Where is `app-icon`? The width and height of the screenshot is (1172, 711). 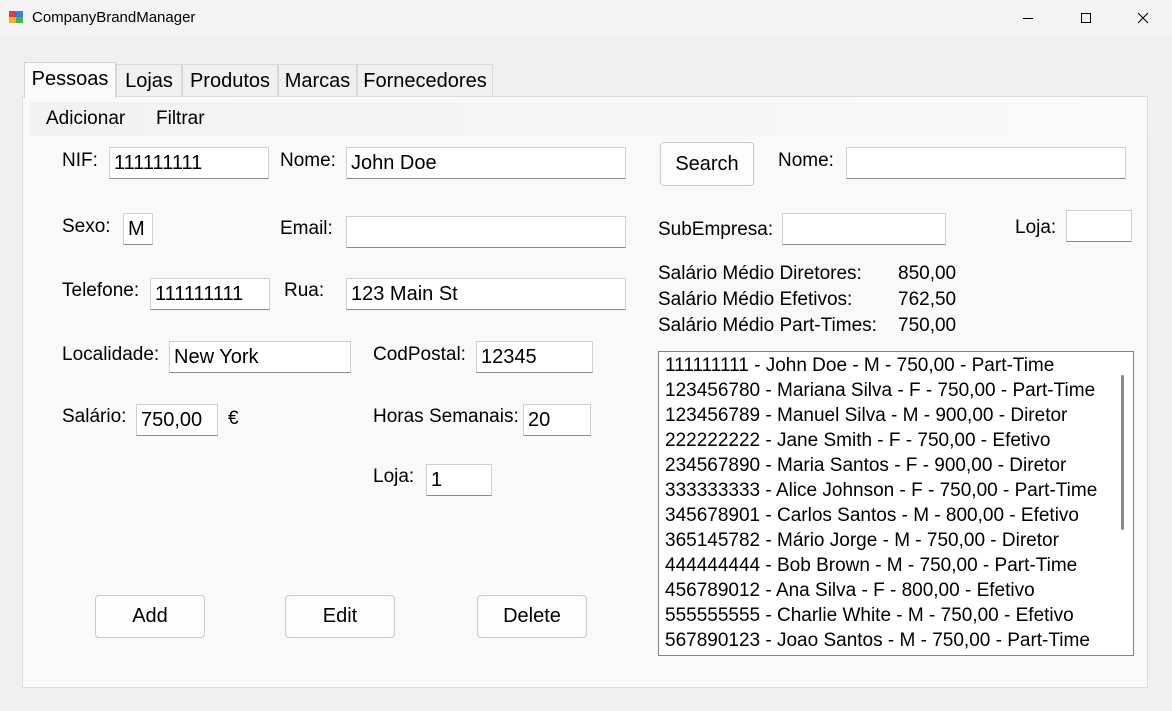
app-icon is located at coordinates (16, 17).